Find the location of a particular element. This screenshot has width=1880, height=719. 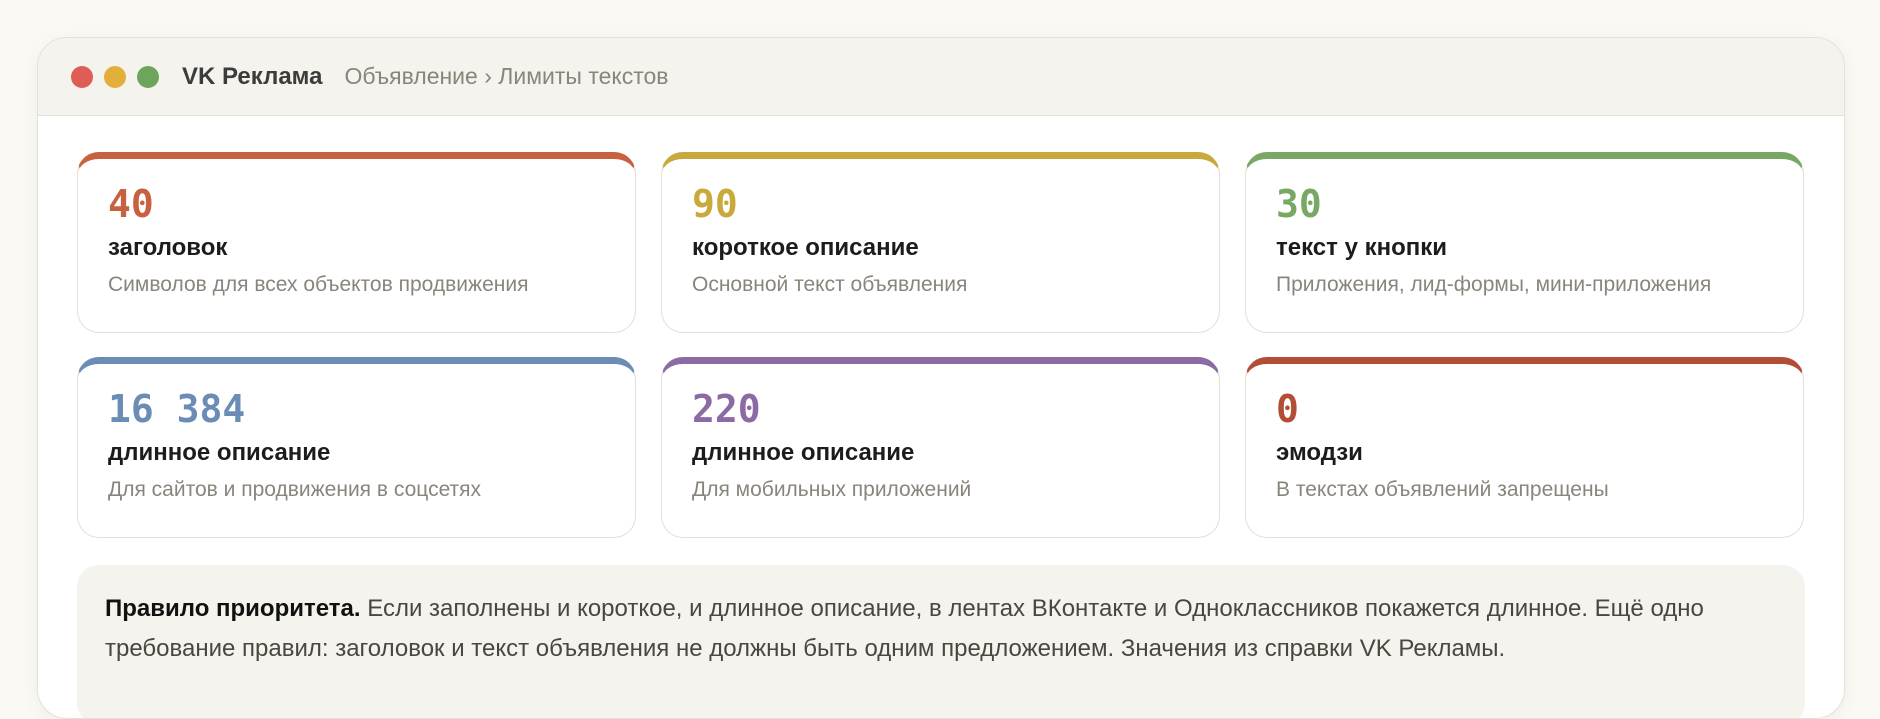

limit-description: Приложения, лид-формы, мини-приложения is located at coordinates (1494, 284).